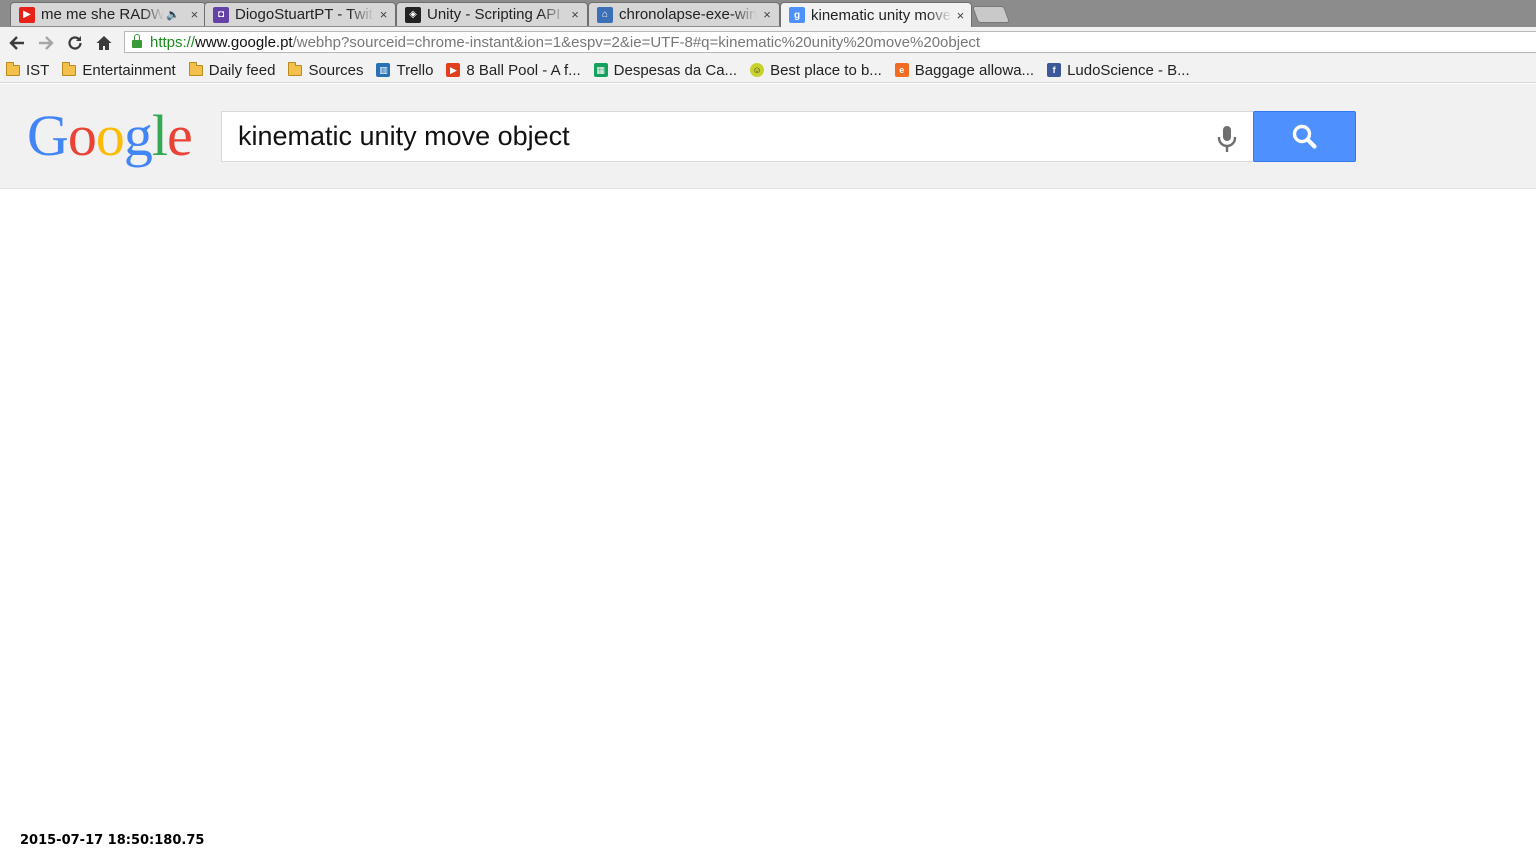 The height and width of the screenshot is (864, 1536). I want to click on search-button, so click(1304, 136).